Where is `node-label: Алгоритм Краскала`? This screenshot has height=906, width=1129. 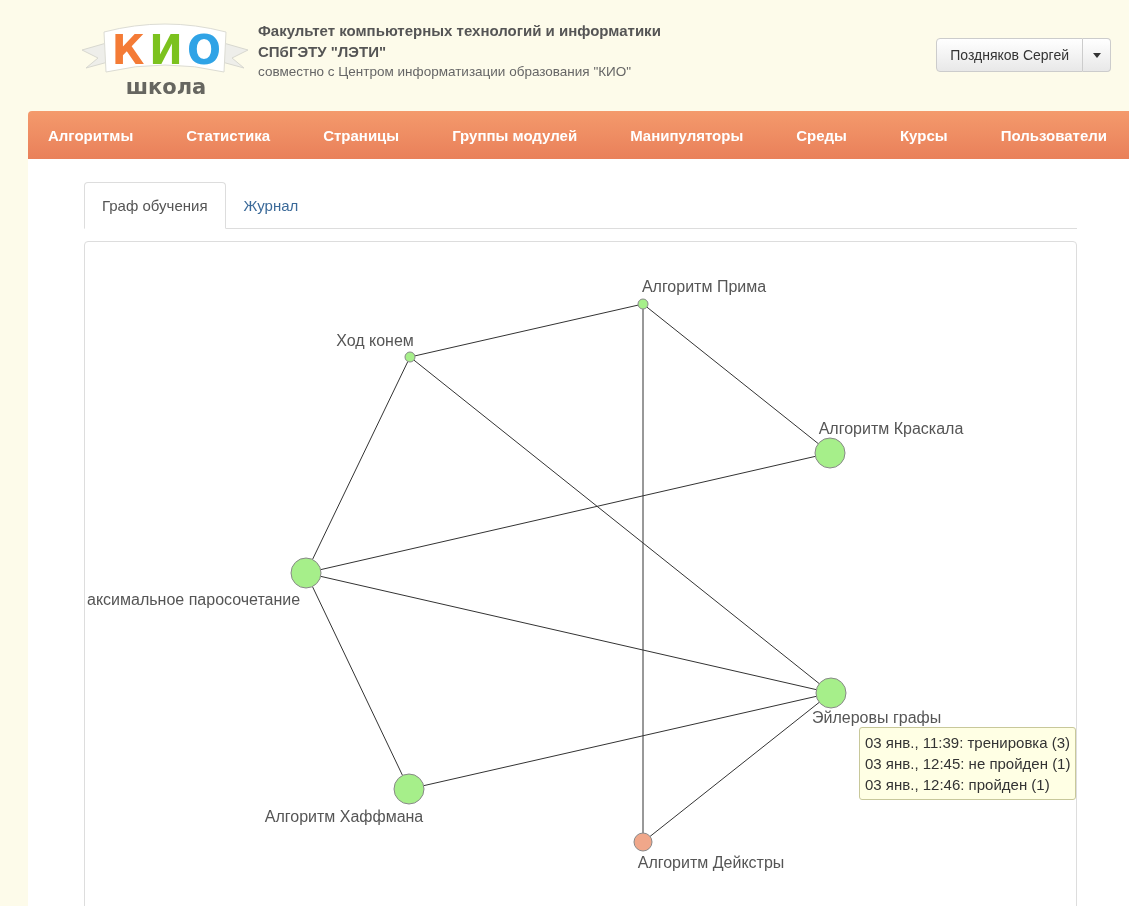
node-label: Алгоритм Краскала is located at coordinates (891, 428).